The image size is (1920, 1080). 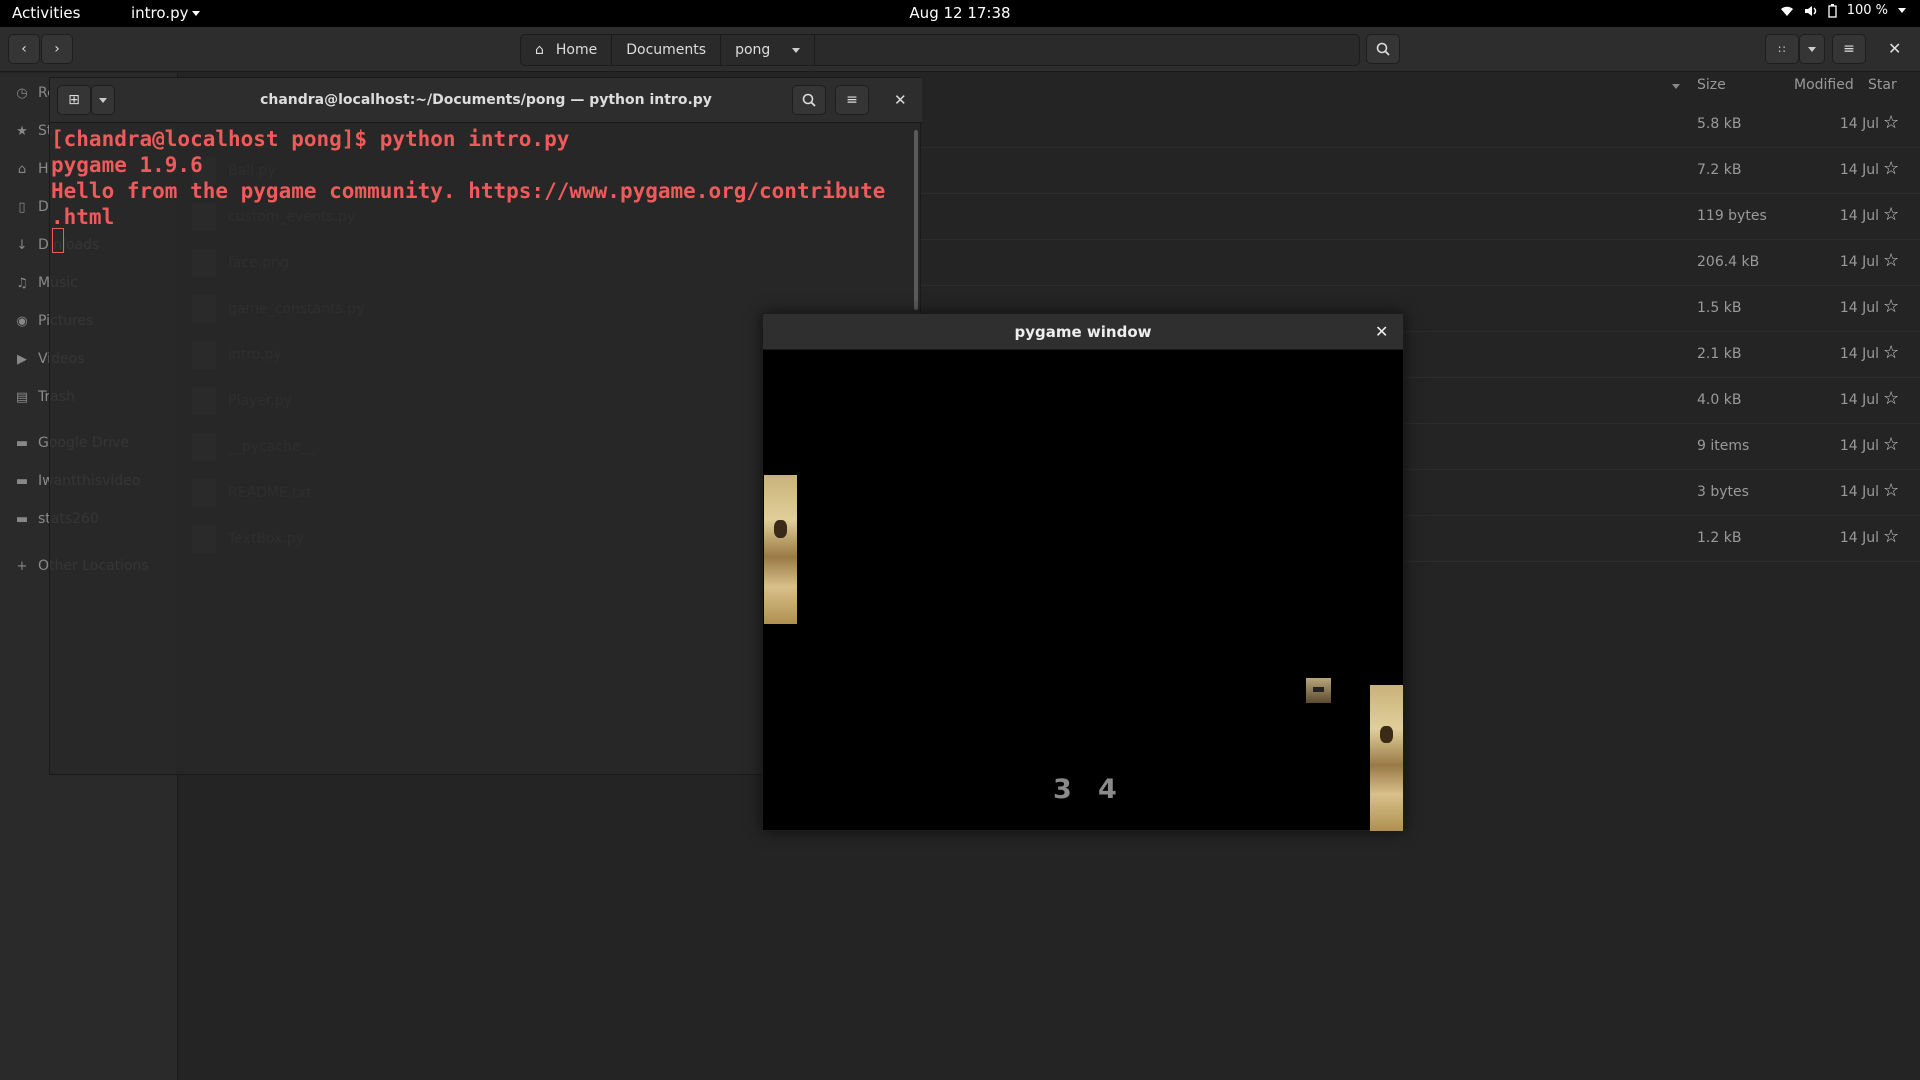 I want to click on crumb-pong-label: pong, so click(x=753, y=50).